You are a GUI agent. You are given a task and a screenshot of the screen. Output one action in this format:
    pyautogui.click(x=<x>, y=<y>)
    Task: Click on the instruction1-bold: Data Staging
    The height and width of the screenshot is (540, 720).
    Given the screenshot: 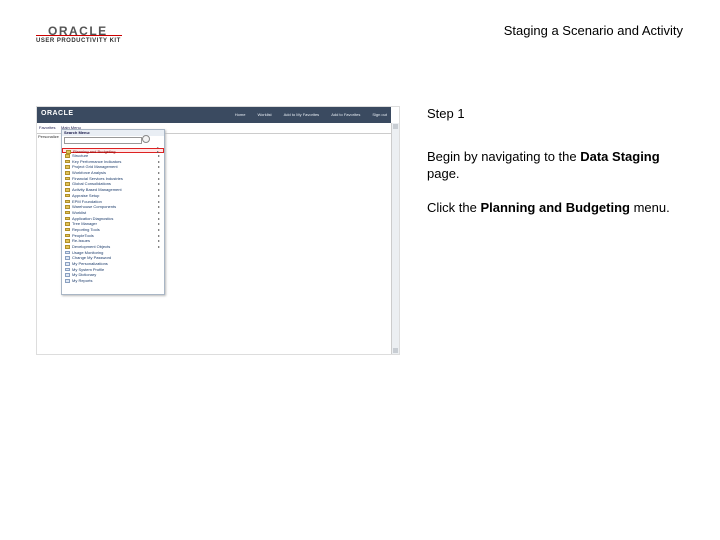 What is the action you would take?
    pyautogui.click(x=620, y=156)
    